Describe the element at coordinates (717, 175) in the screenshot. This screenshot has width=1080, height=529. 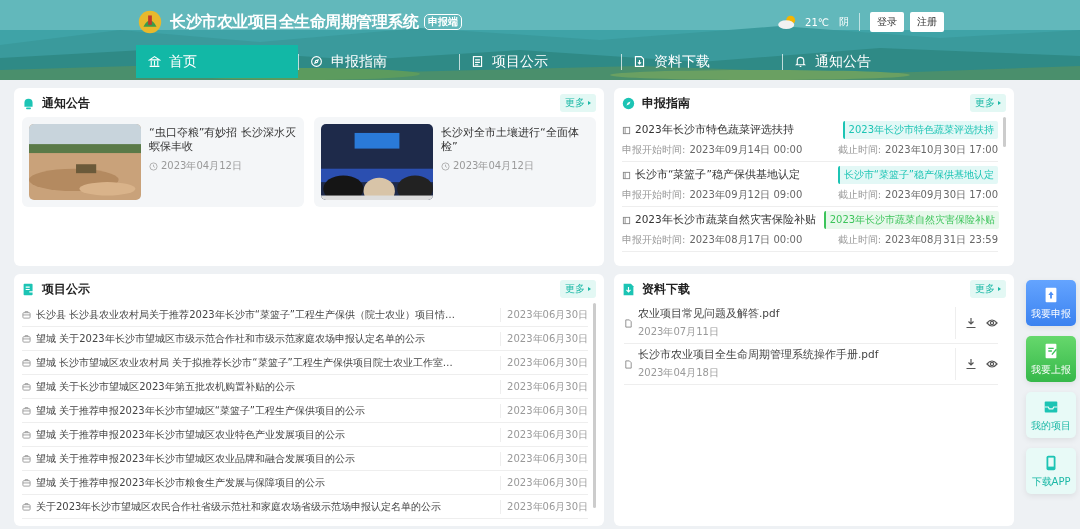
I see `guide-title: 长沙市“菜篮子”稳产保供基地认定` at that location.